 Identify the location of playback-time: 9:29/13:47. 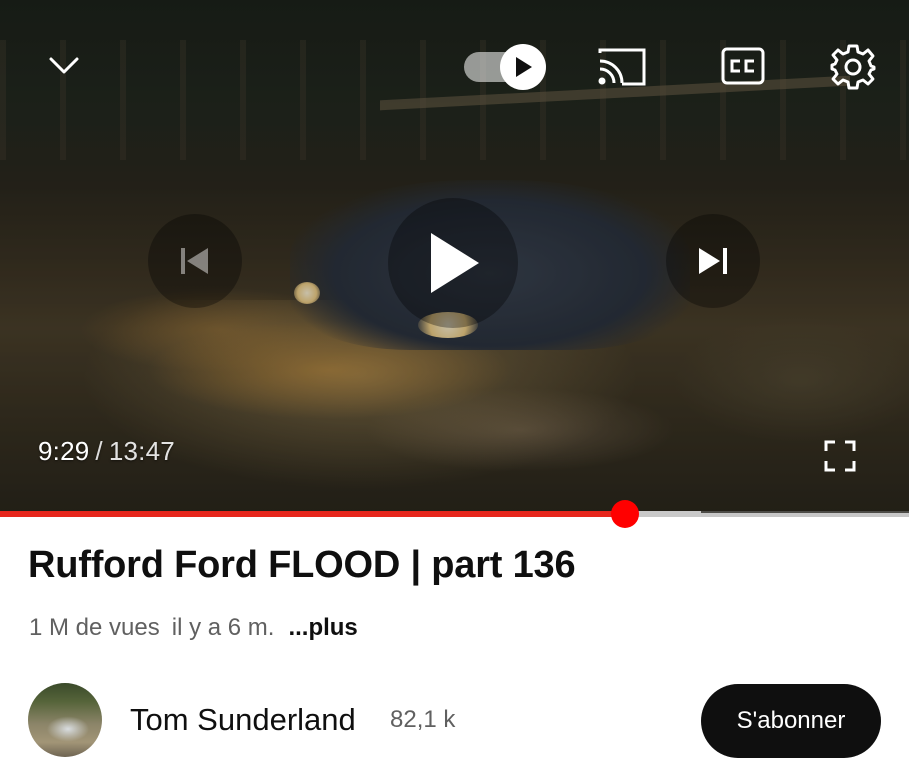
(106, 451).